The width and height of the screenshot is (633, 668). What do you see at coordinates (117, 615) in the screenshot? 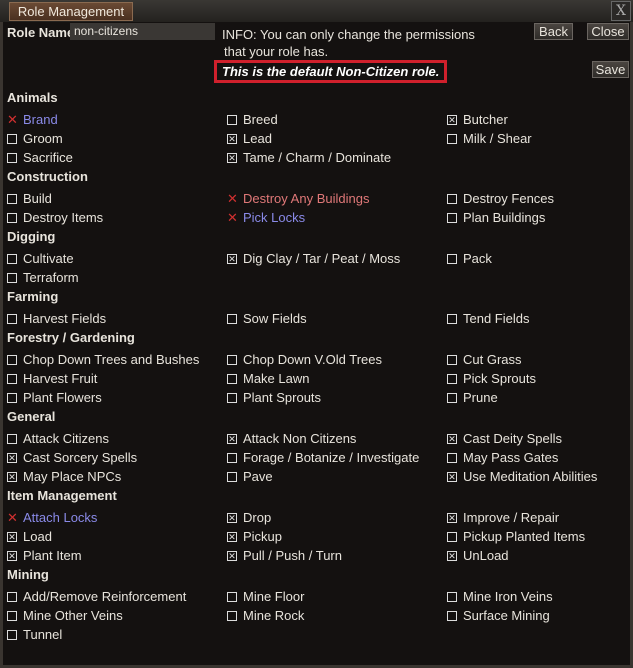
I see `permission-item: Mine Other Veins` at bounding box center [117, 615].